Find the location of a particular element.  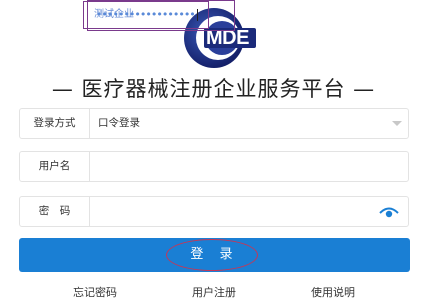

forgot-password-link: 忘记密码 is located at coordinates (95, 292).